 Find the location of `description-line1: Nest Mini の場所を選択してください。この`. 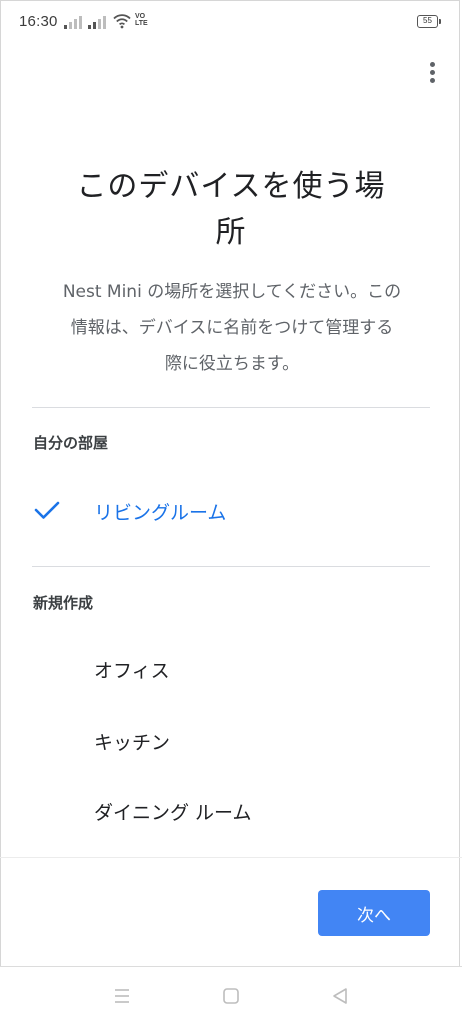

description-line1: Nest Mini の場所を選択してください。この is located at coordinates (232, 292).